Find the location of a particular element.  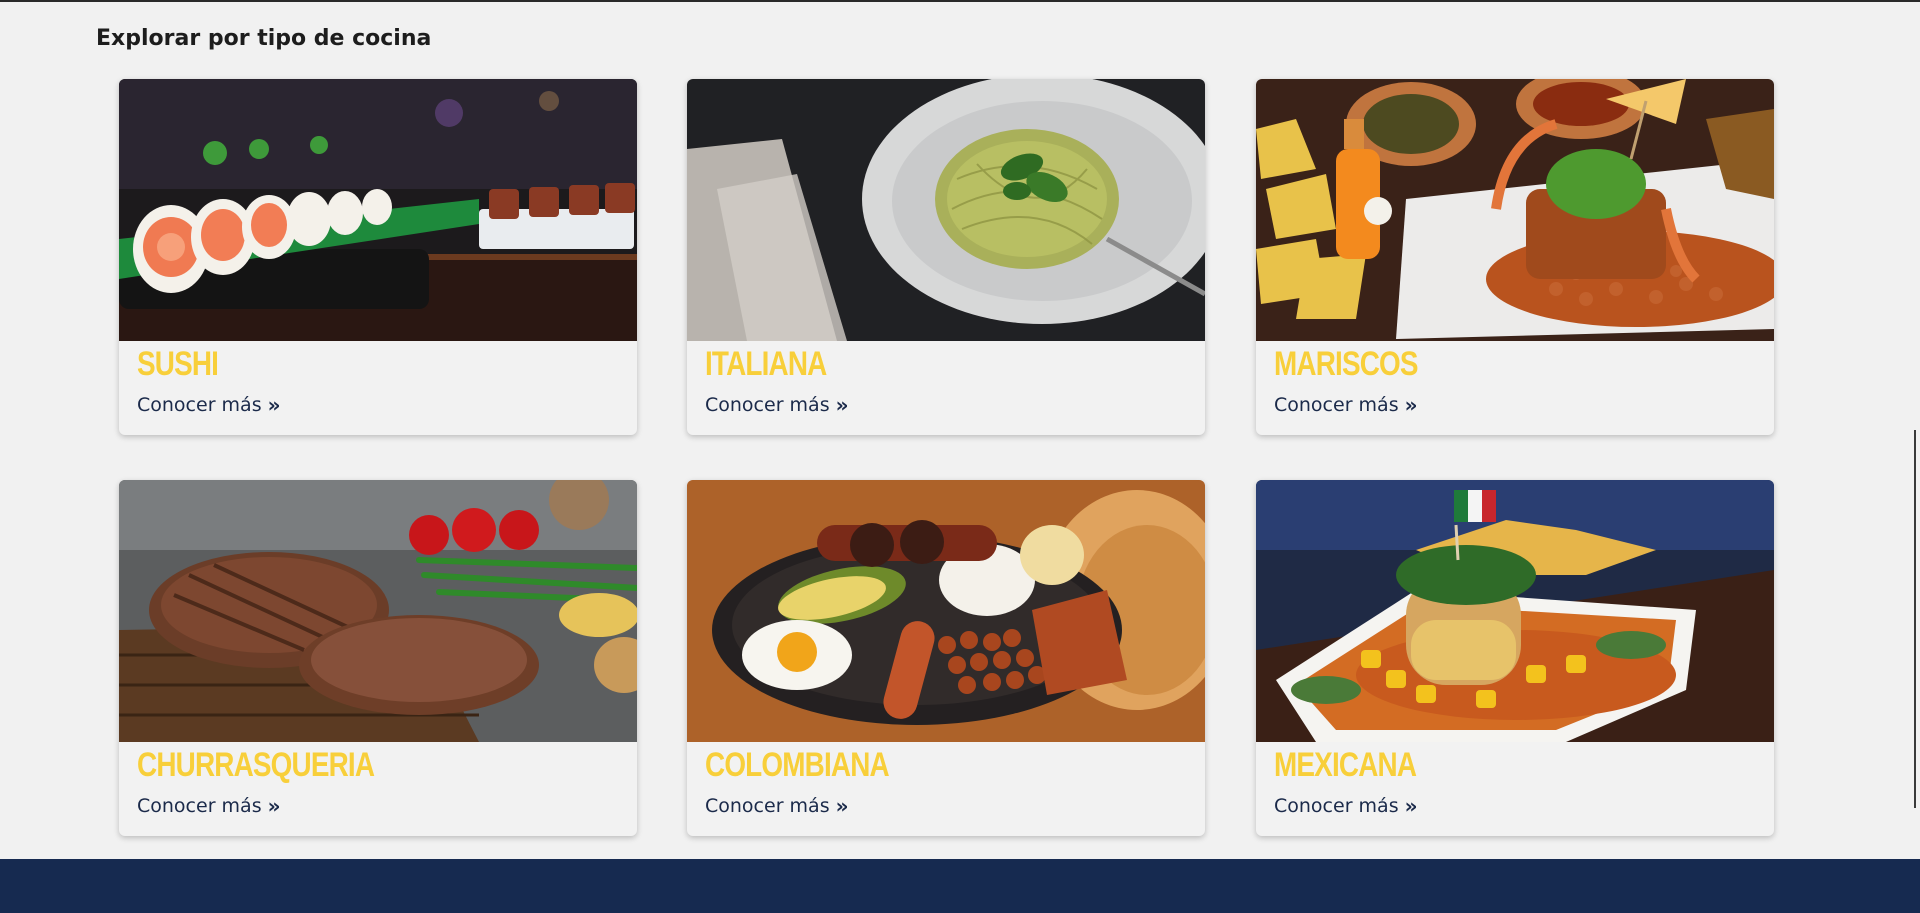

card-title: MARISCOS is located at coordinates (1346, 364).